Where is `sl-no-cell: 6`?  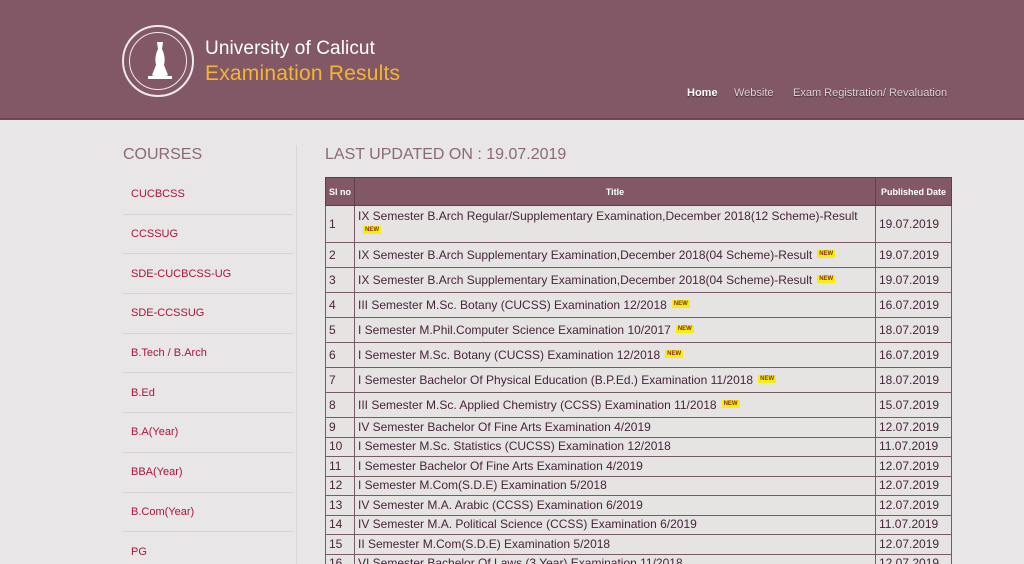 sl-no-cell: 6 is located at coordinates (340, 355).